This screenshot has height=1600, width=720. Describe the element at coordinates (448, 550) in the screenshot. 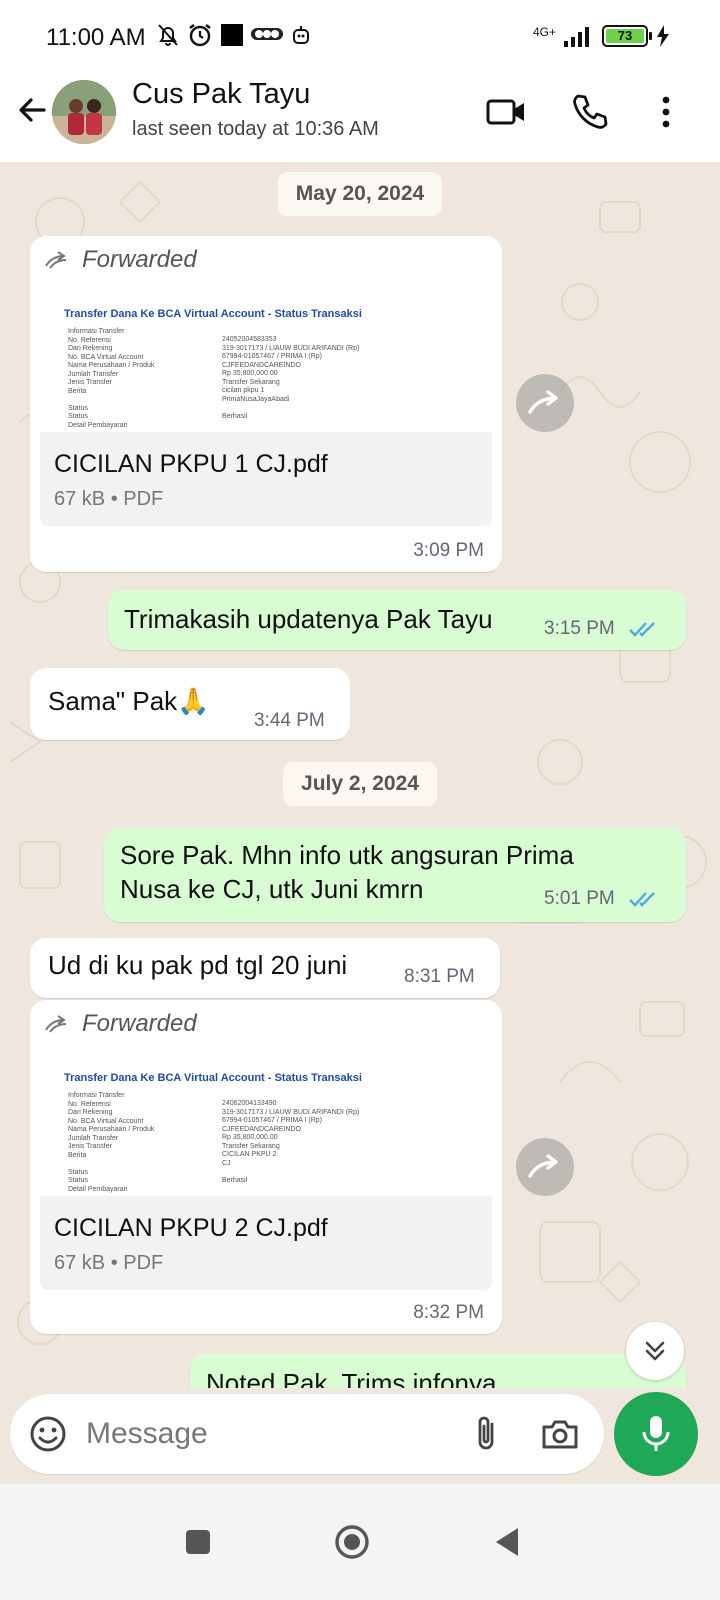

I see `message-time: 3:09 PM` at that location.